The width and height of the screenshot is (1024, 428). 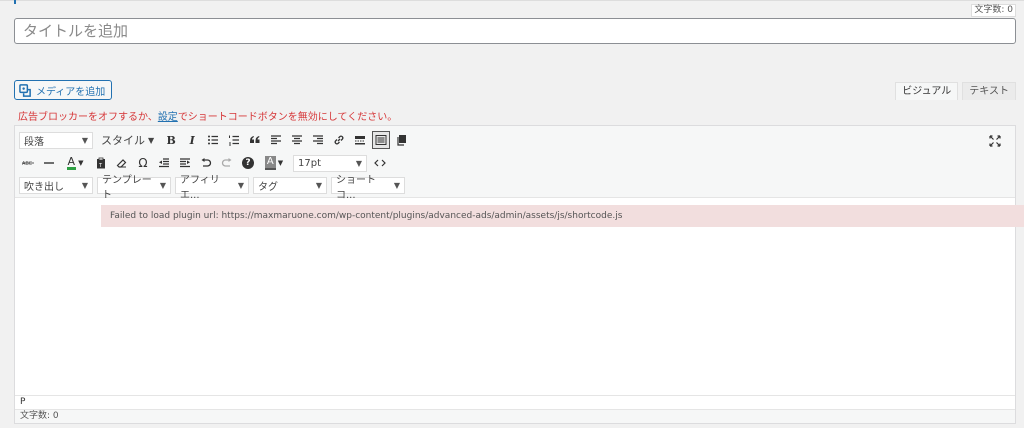 What do you see at coordinates (127, 187) in the screenshot?
I see `template-select-value: テンプレート` at bounding box center [127, 187].